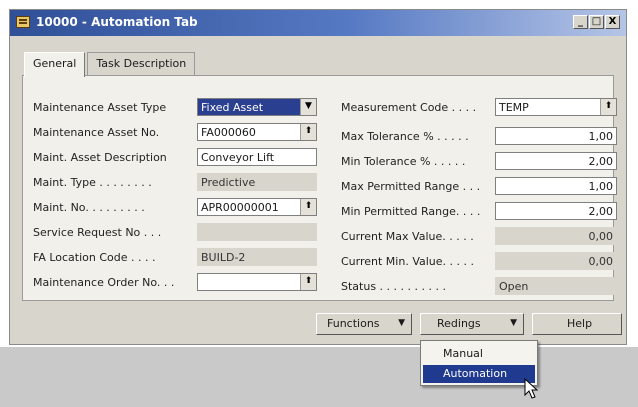 The width and height of the screenshot is (638, 407). I want to click on field-value: TEMP, so click(514, 107).